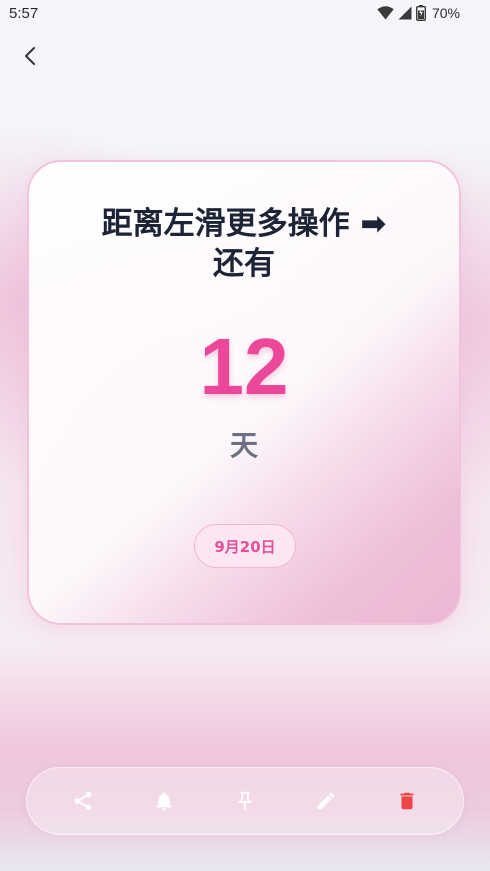 The image size is (490, 871). Describe the element at coordinates (244, 366) in the screenshot. I see `days-remaining: 12` at that location.